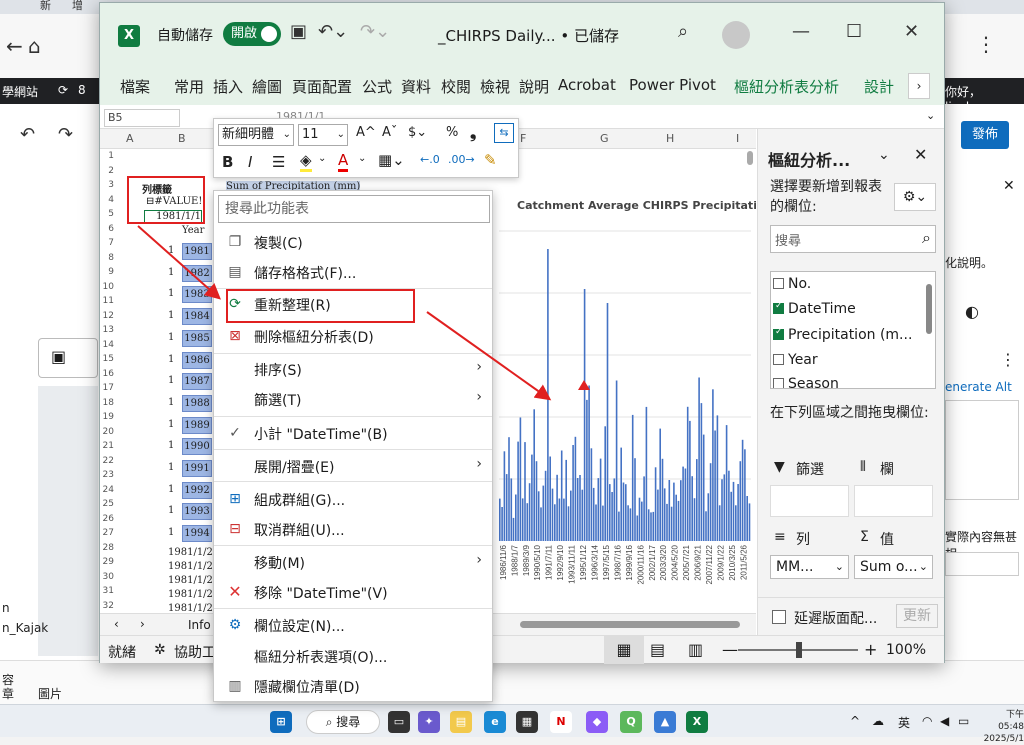 The height and width of the screenshot is (745, 1024). I want to click on tab-home: 常用, so click(189, 86).